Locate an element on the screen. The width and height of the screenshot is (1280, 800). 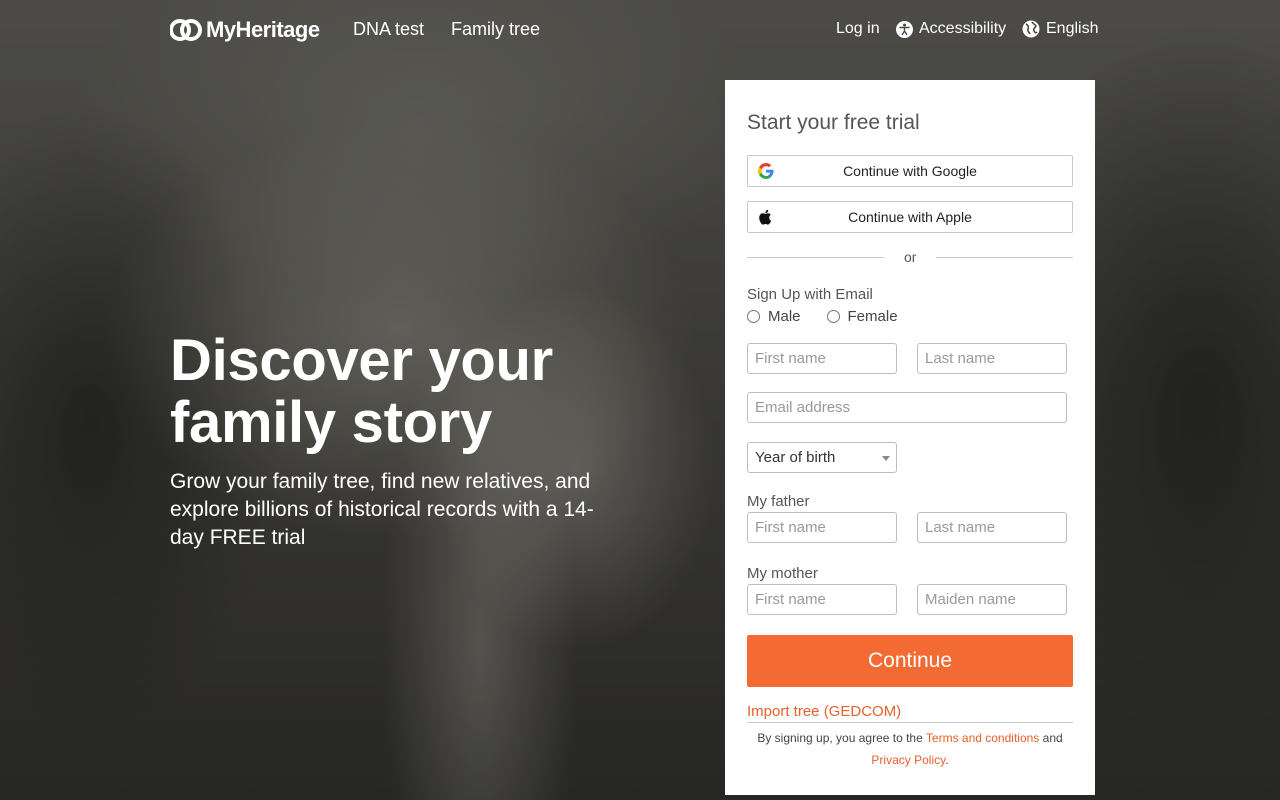
logo-text: MyHeritage is located at coordinates (263, 29).